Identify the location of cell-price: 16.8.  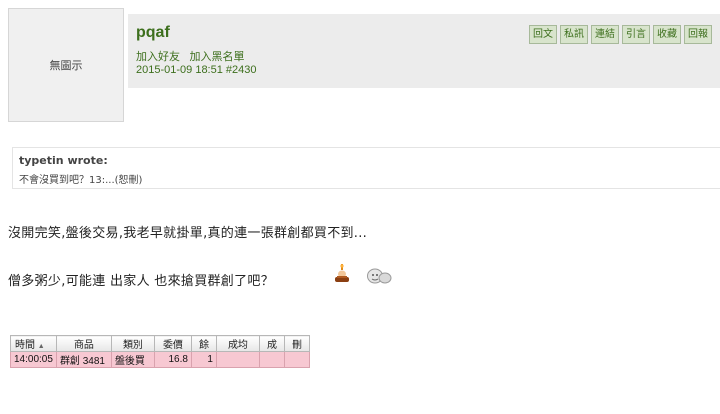
(172, 359).